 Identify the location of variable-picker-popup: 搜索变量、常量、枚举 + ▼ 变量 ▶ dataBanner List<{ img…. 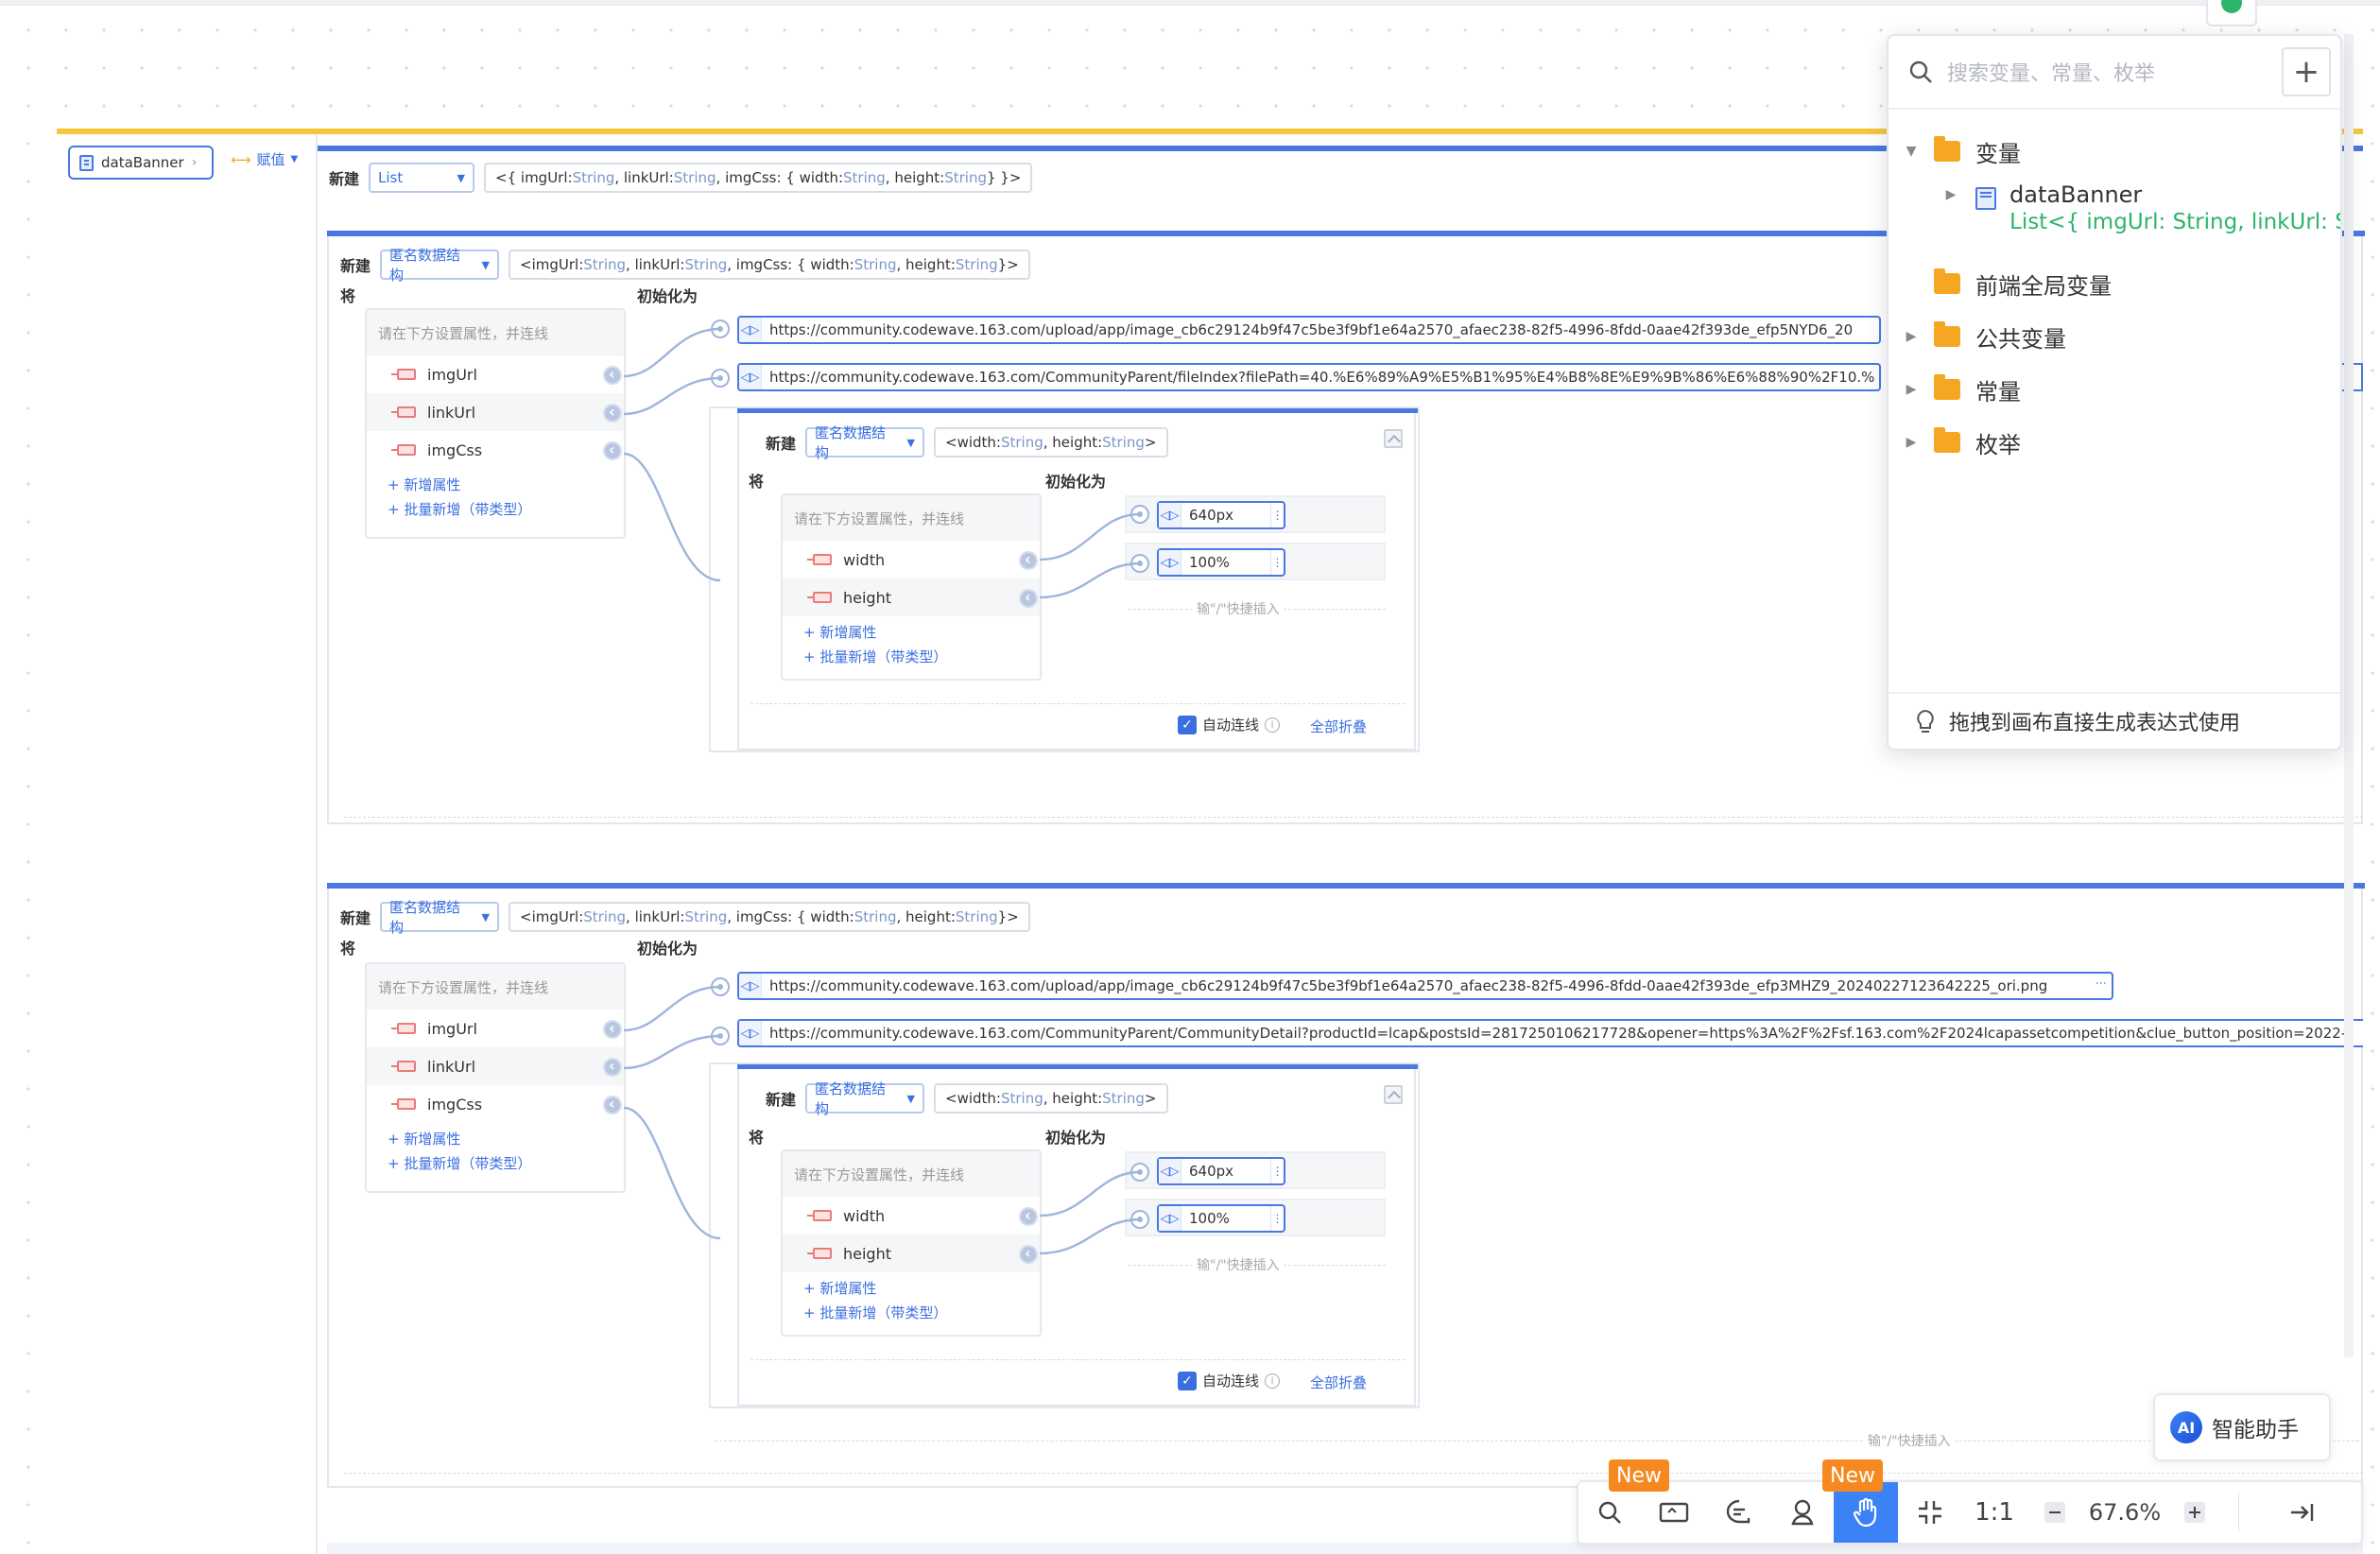
(2114, 393).